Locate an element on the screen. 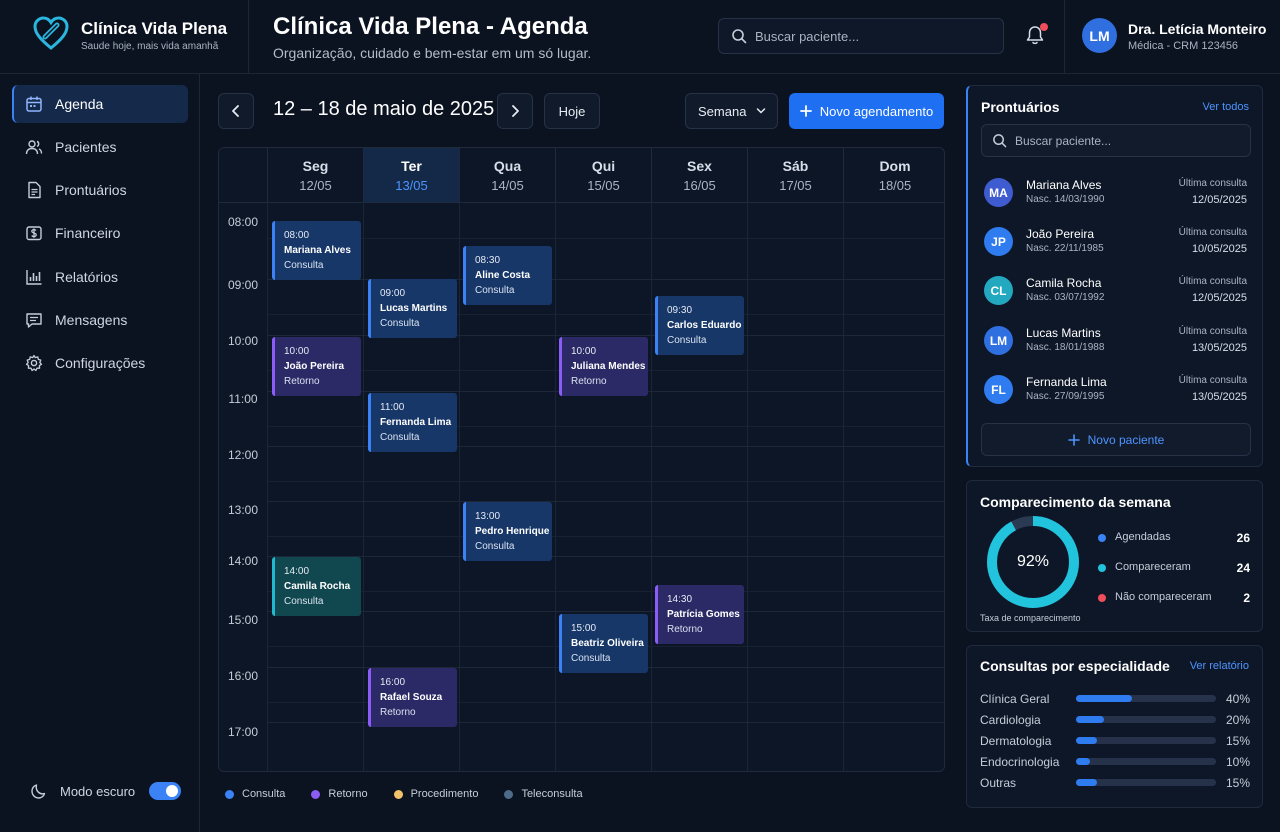  appointment-card: 14:30 Patrícia Gomes Retorno is located at coordinates (699, 614).